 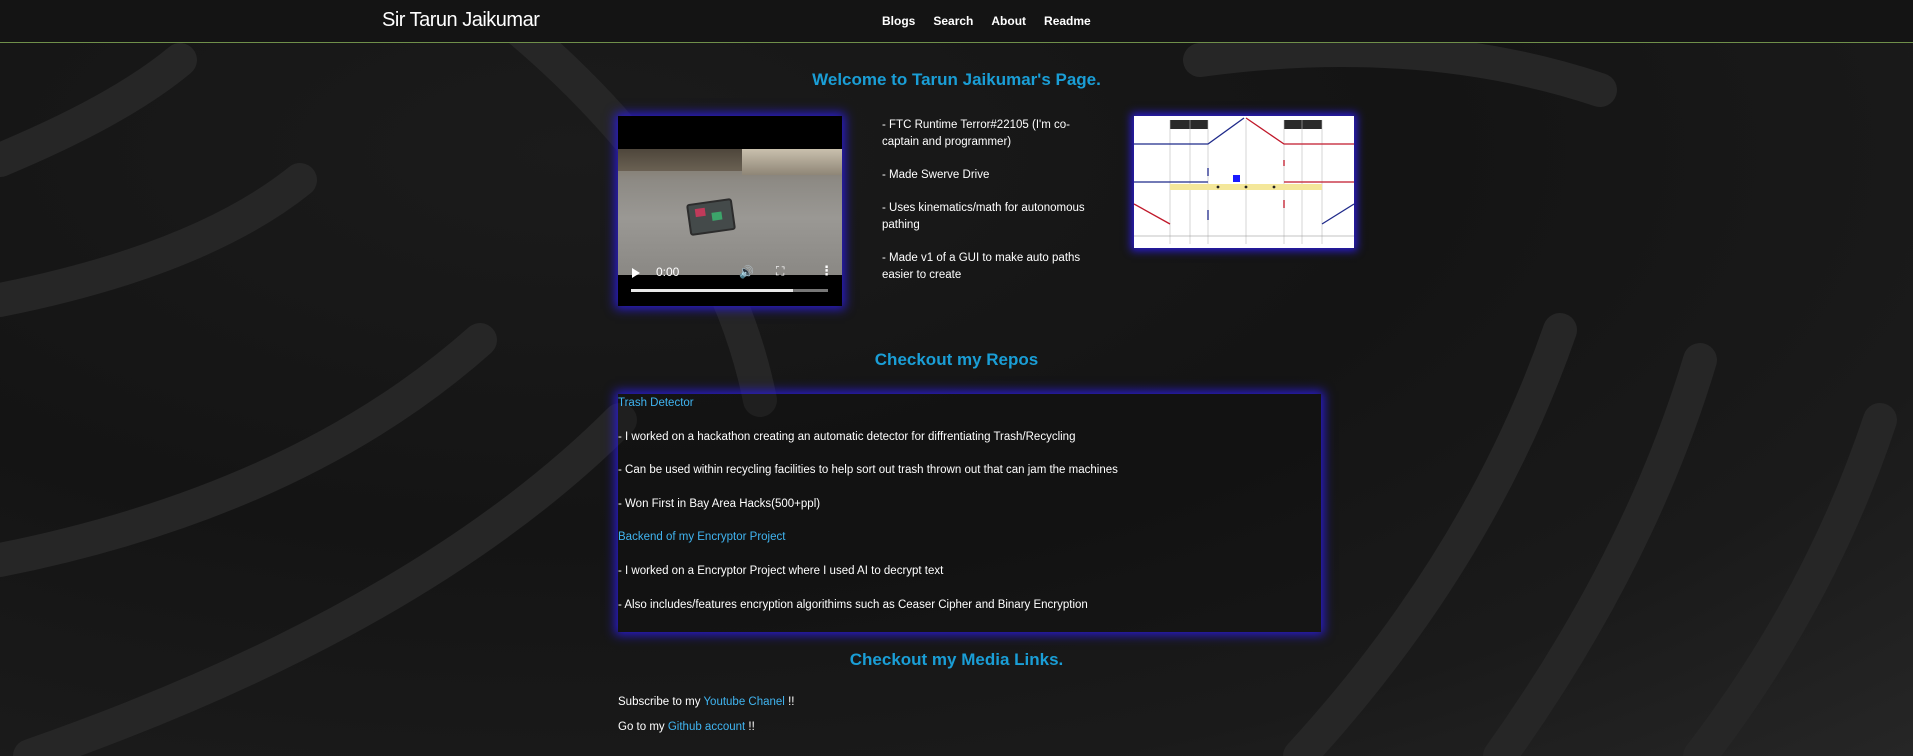 What do you see at coordinates (712, 290) in the screenshot?
I see `video-progress-fill` at bounding box center [712, 290].